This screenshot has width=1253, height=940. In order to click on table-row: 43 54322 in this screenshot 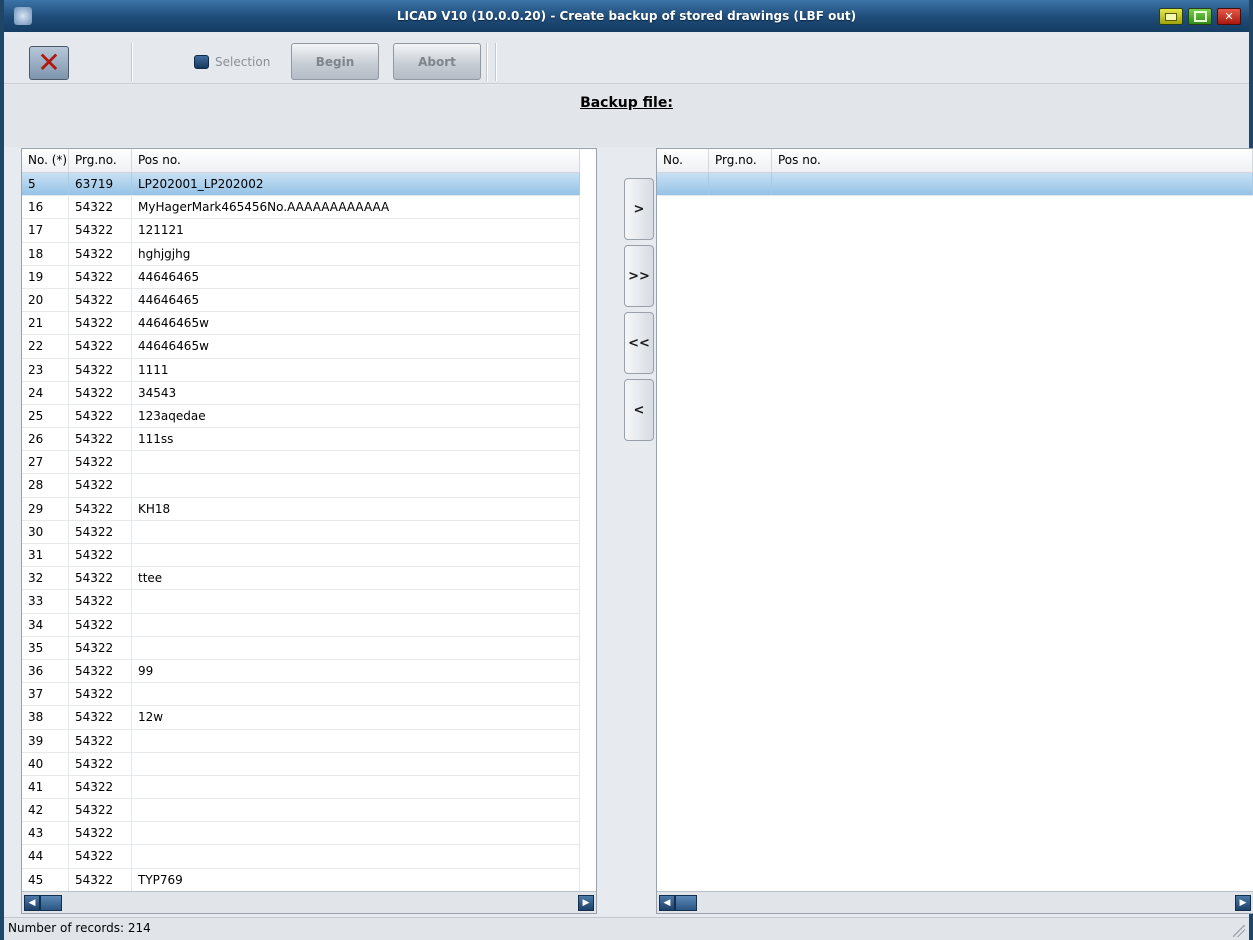, I will do `click(301, 834)`.